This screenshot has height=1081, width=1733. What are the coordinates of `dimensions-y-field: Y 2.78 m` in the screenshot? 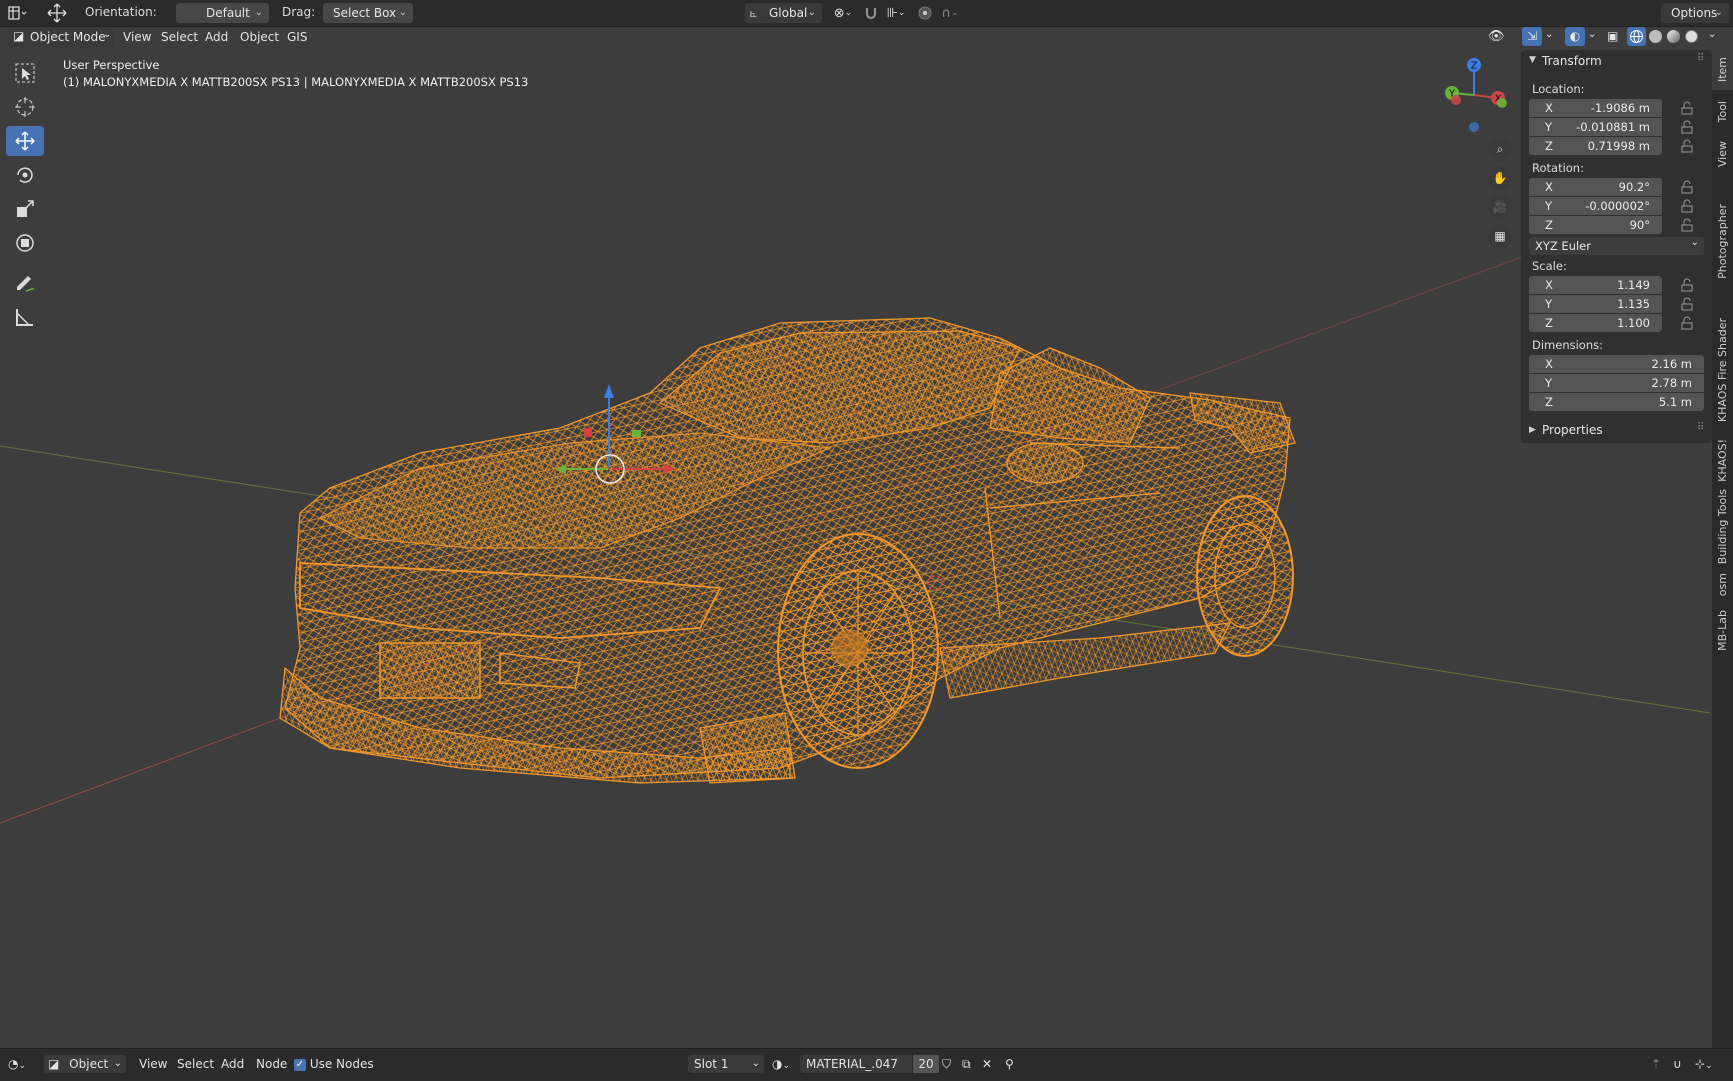 It's located at (1616, 383).